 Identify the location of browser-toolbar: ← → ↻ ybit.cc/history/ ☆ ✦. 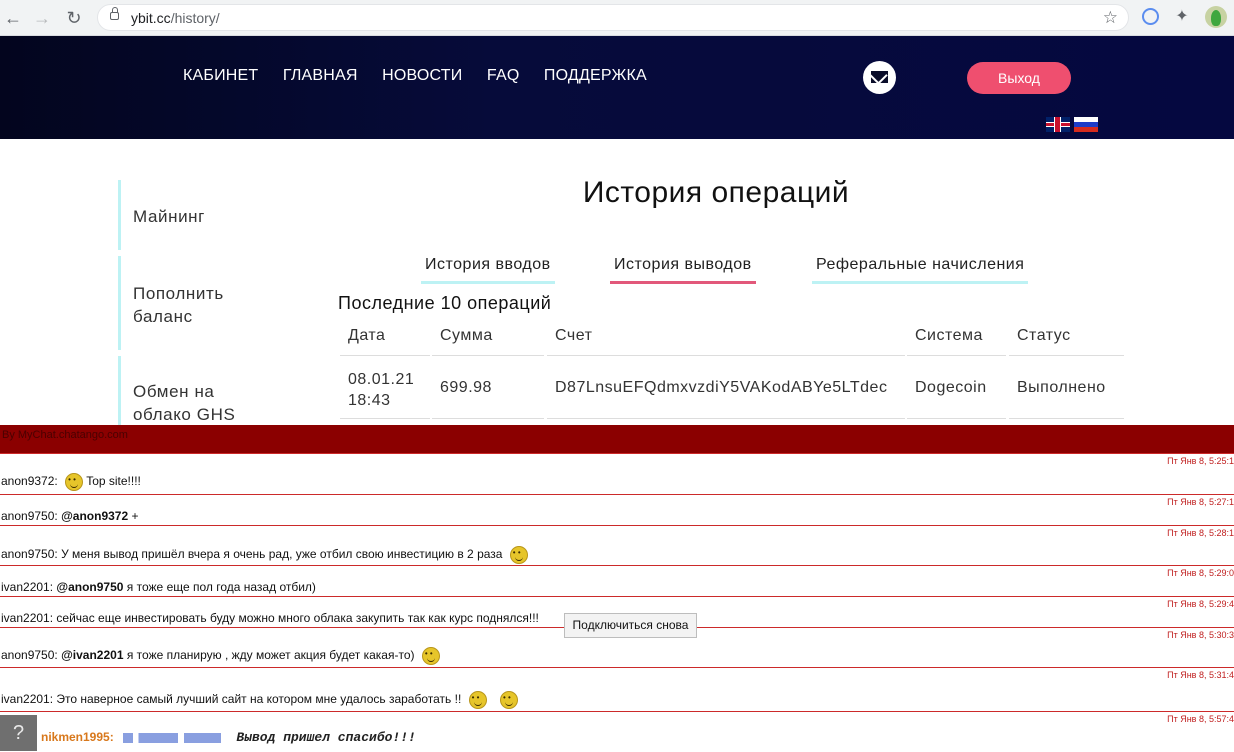
(617, 18).